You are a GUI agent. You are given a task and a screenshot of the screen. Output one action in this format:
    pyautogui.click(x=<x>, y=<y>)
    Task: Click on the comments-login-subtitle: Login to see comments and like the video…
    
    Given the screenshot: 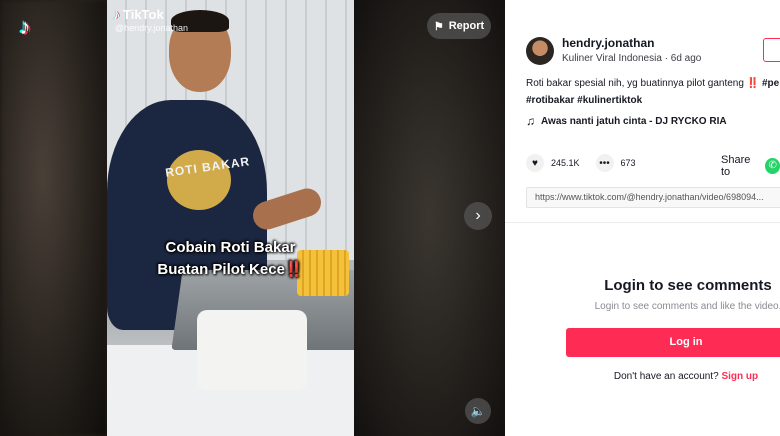 What is the action you would take?
    pyautogui.click(x=687, y=306)
    